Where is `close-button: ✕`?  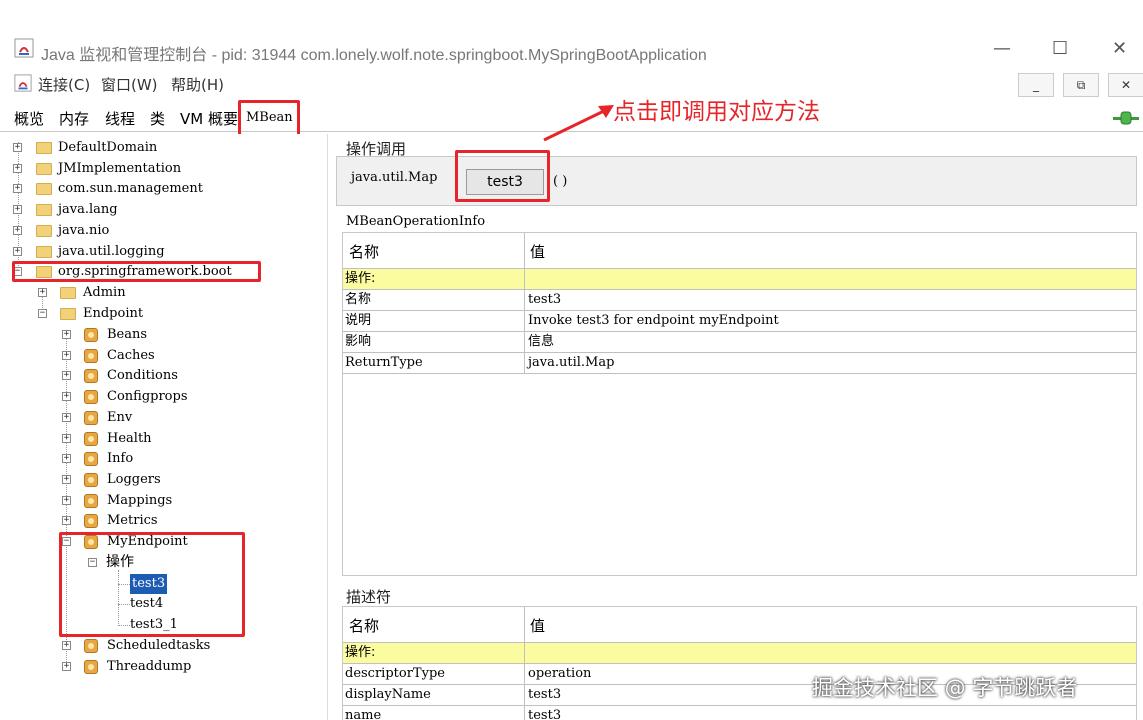 close-button: ✕ is located at coordinates (1119, 48).